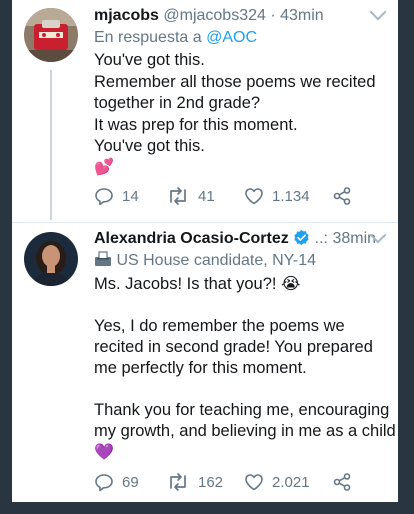  What do you see at coordinates (148, 37) in the screenshot?
I see `reply-prefix: En respuesta a` at bounding box center [148, 37].